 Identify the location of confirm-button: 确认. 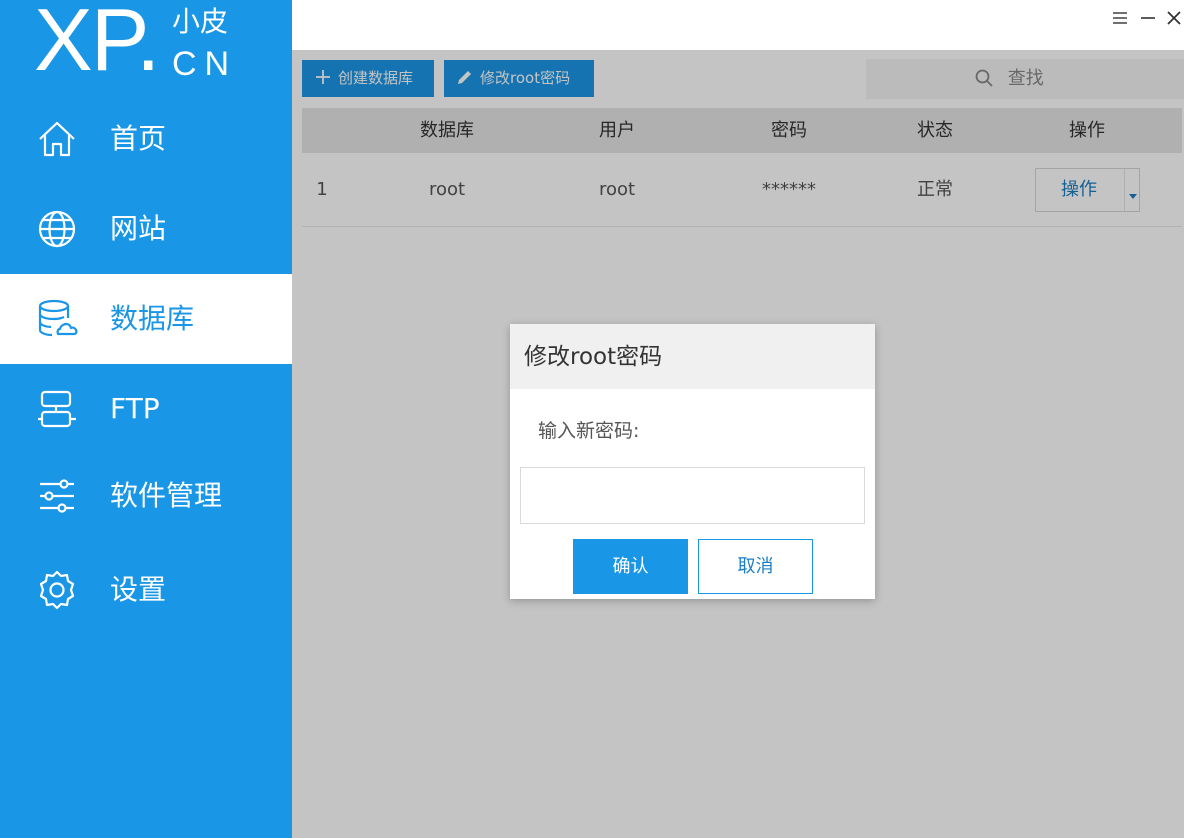
(630, 566).